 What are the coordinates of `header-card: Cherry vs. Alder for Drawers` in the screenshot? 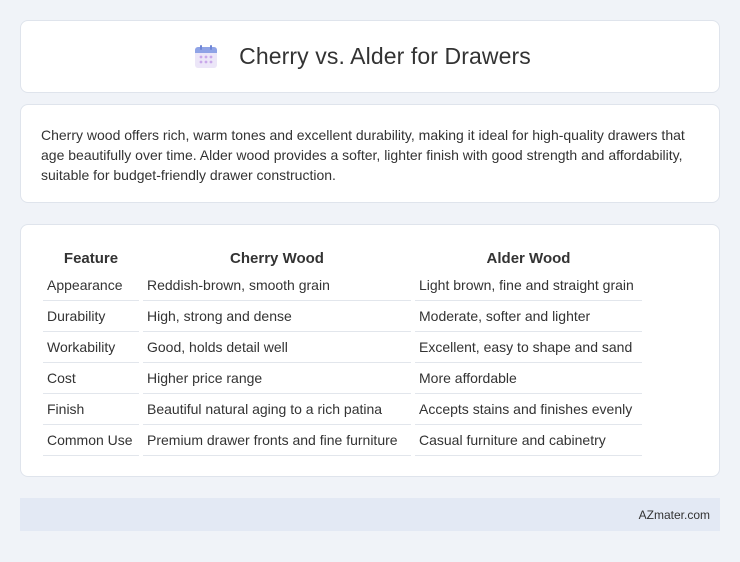 It's located at (370, 56).